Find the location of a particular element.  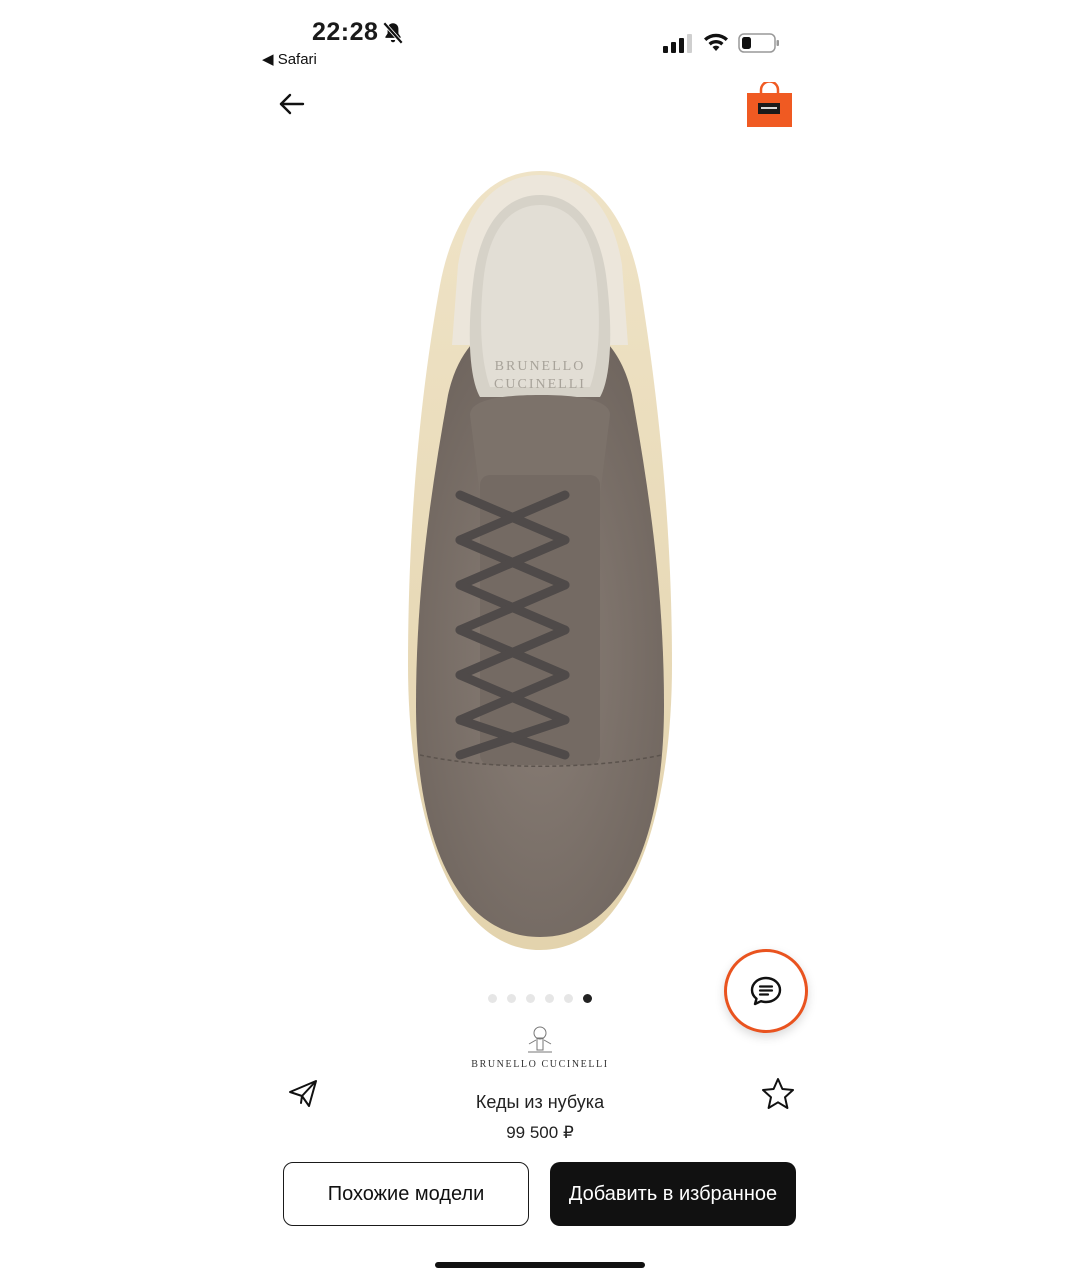

cellular-signal-icon is located at coordinates (677, 43).